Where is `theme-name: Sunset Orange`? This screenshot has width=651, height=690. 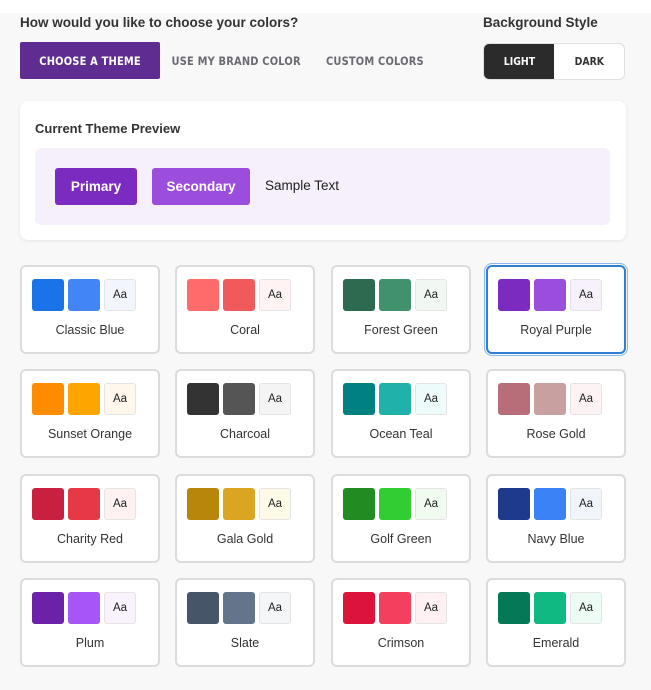 theme-name: Sunset Orange is located at coordinates (90, 434).